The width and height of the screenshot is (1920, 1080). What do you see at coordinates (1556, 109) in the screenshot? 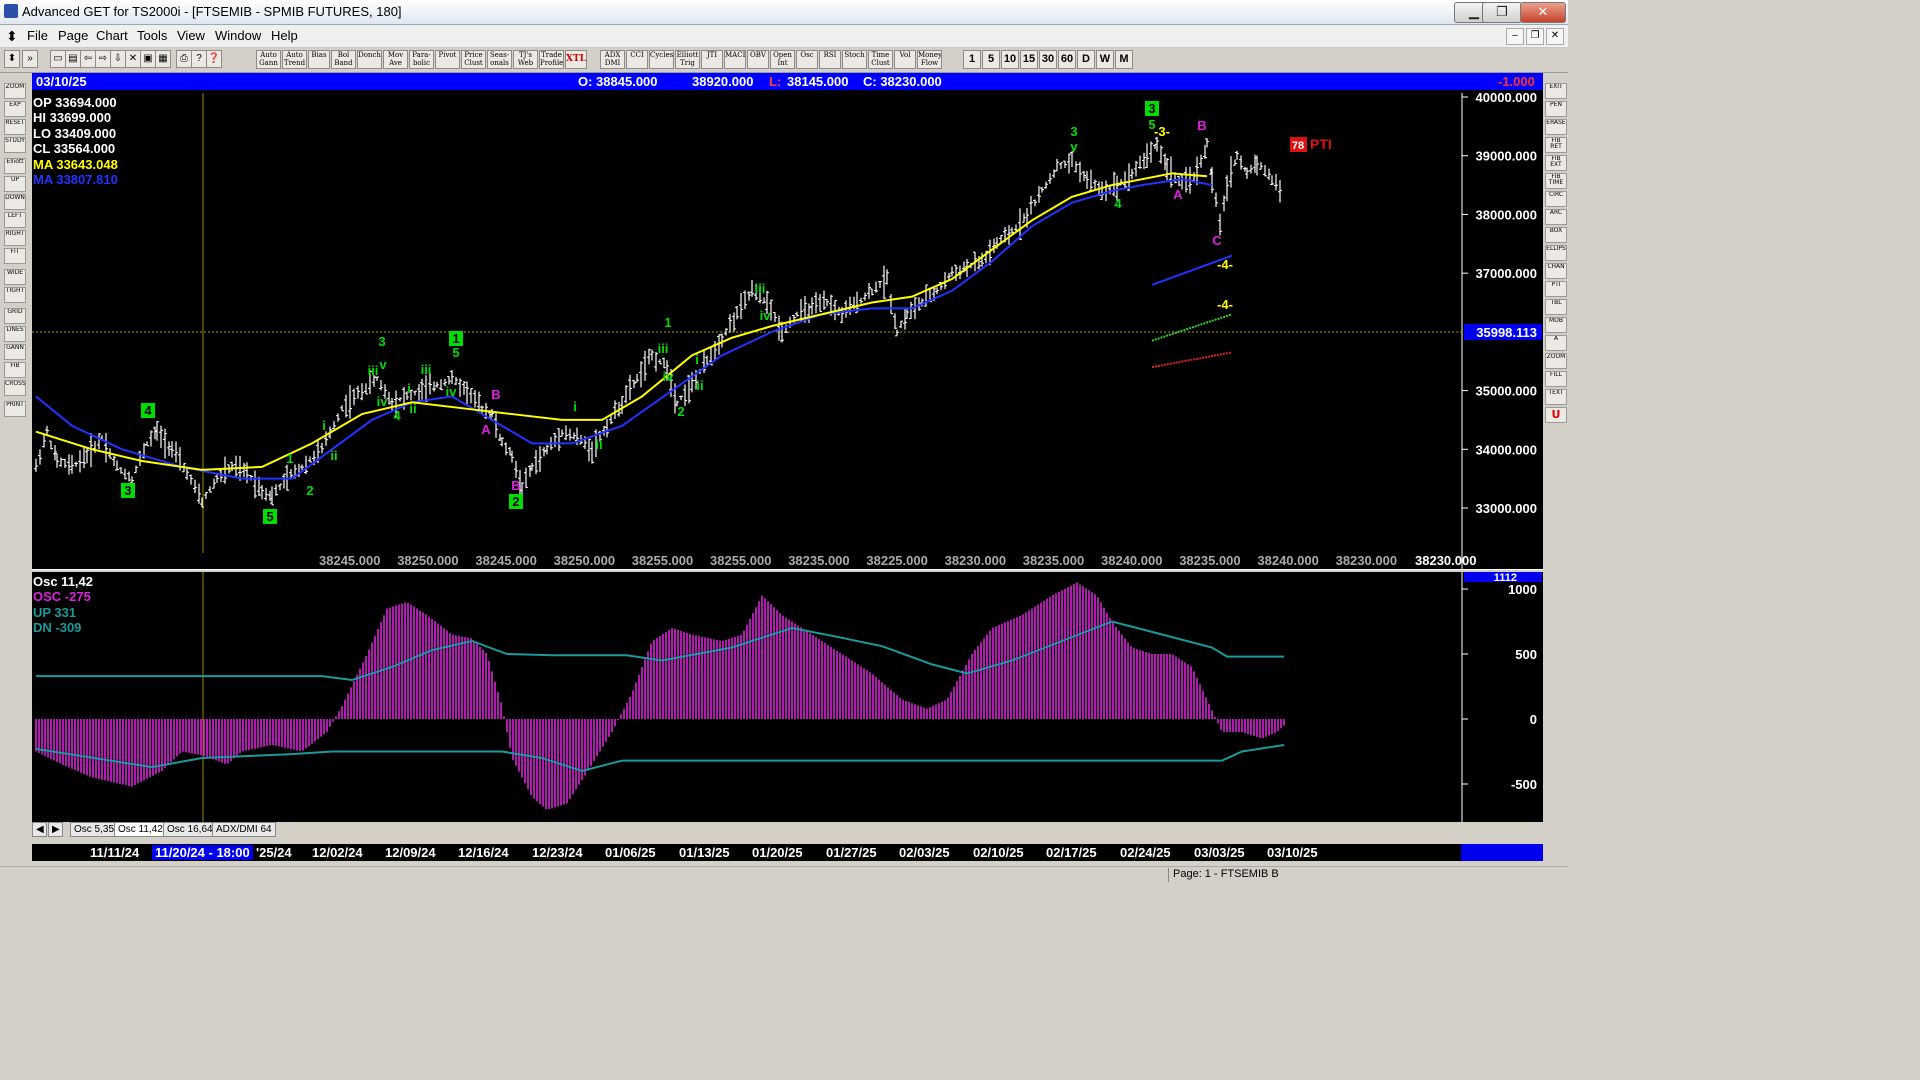
I see `right-tool-pen-icon: PEN` at bounding box center [1556, 109].